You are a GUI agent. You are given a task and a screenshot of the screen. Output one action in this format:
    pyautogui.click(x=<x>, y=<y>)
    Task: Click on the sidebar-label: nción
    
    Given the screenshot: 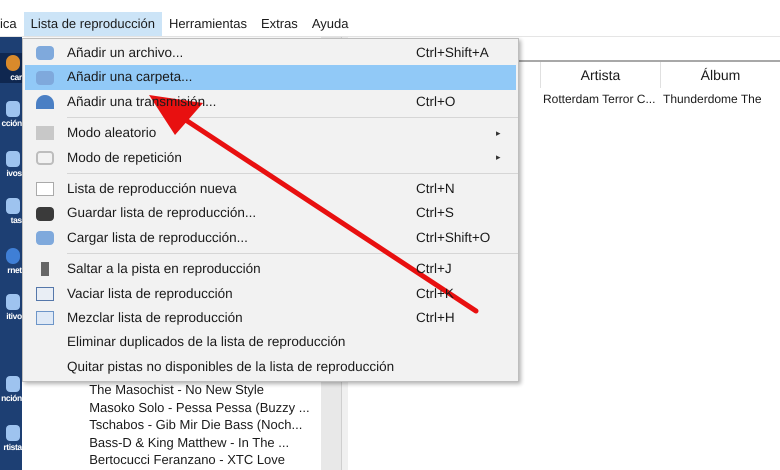 What is the action you would take?
    pyautogui.click(x=11, y=398)
    